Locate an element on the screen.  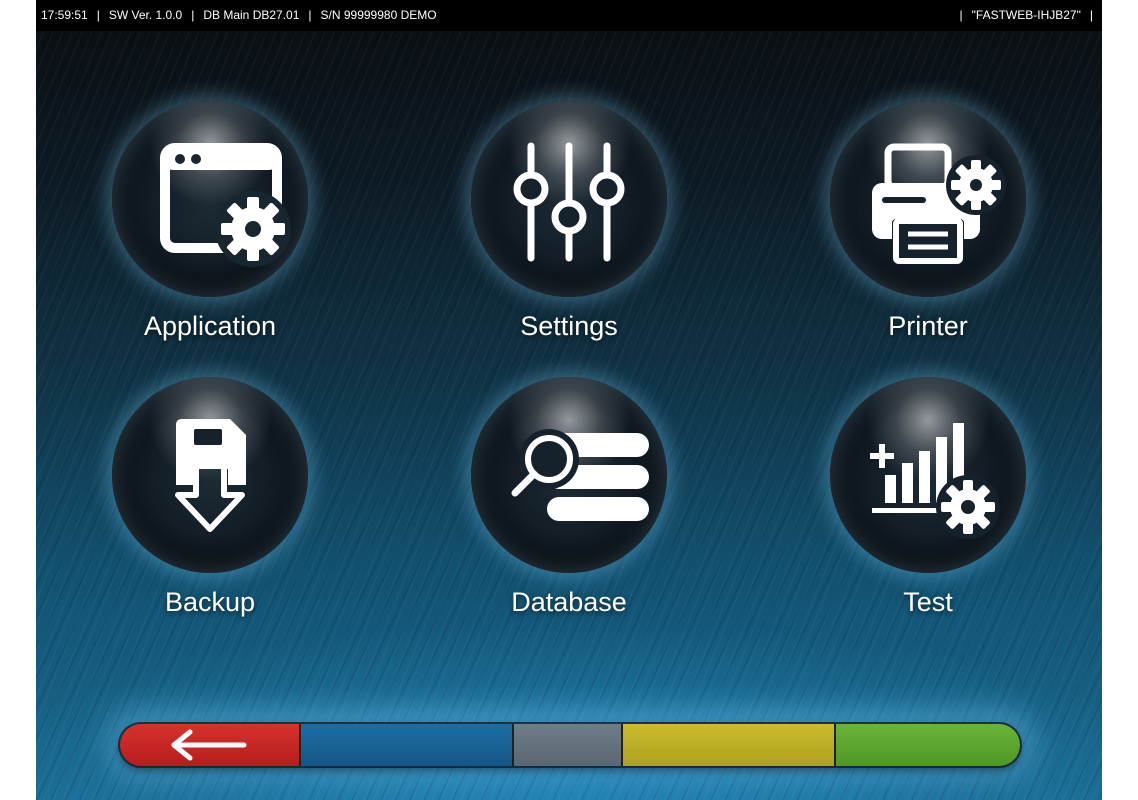
gray-function-button is located at coordinates (567, 745).